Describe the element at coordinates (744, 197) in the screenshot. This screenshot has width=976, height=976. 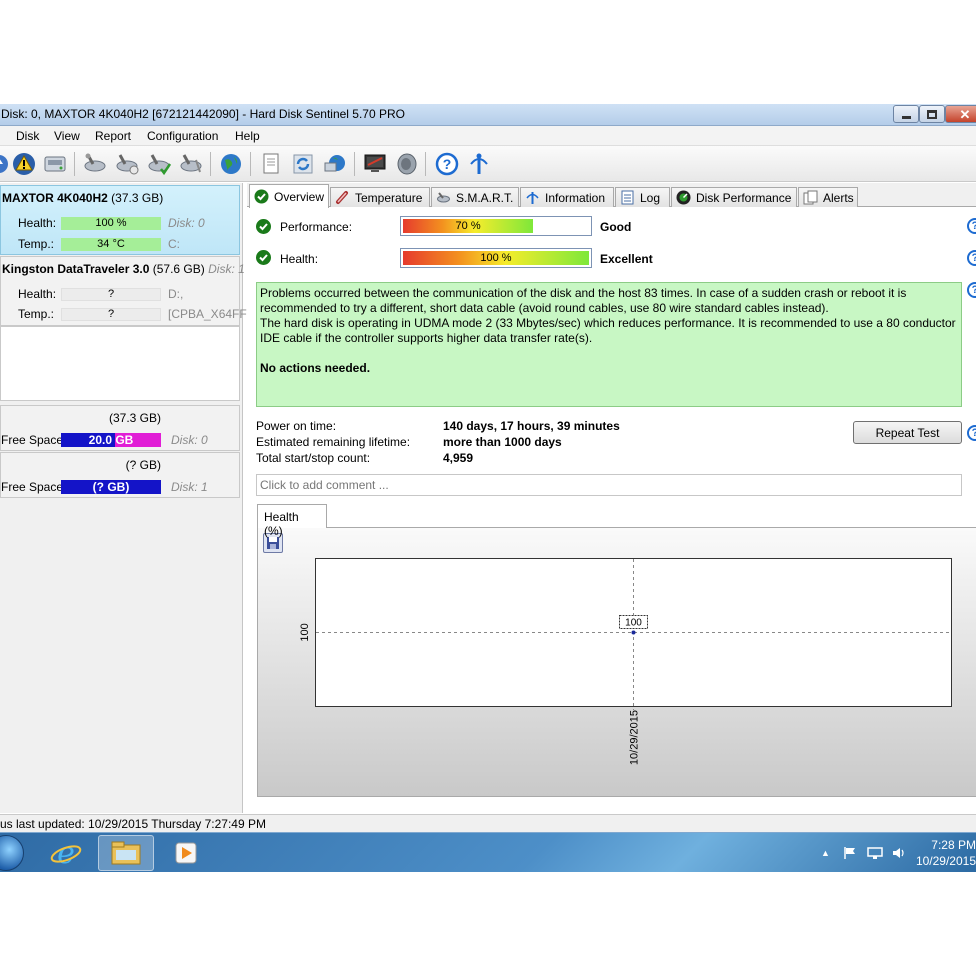
I see `tab-label: Disk Performance` at that location.